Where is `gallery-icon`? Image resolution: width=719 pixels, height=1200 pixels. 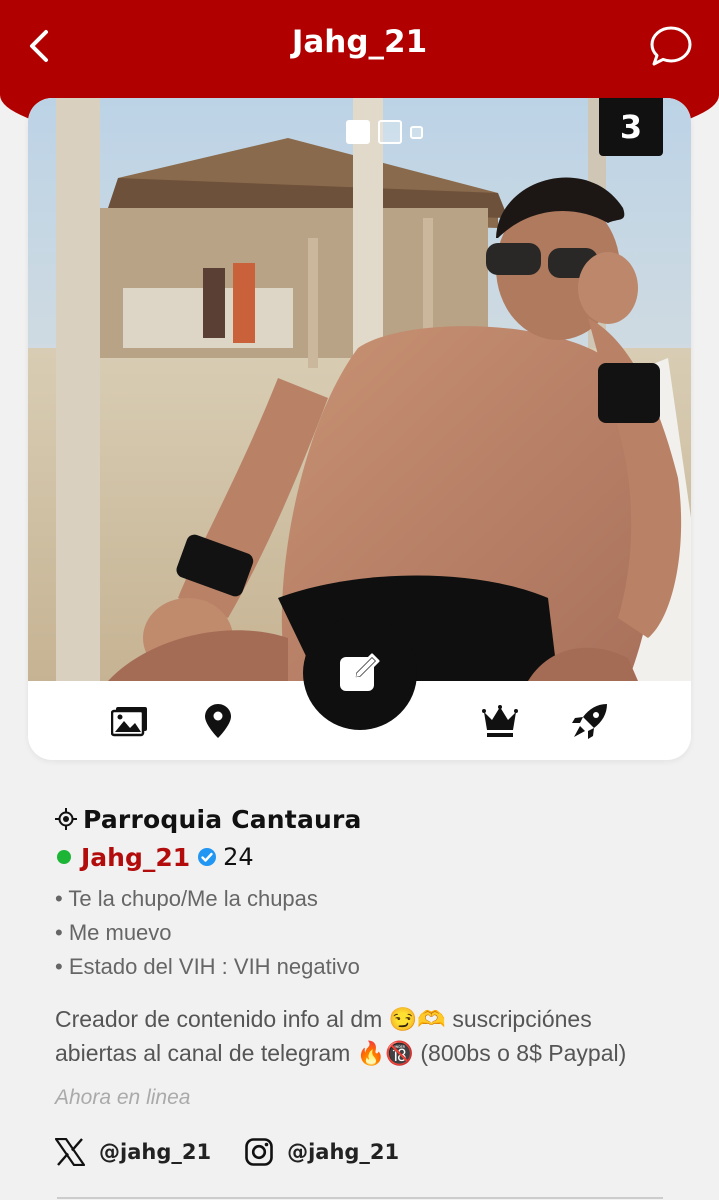 gallery-icon is located at coordinates (129, 722).